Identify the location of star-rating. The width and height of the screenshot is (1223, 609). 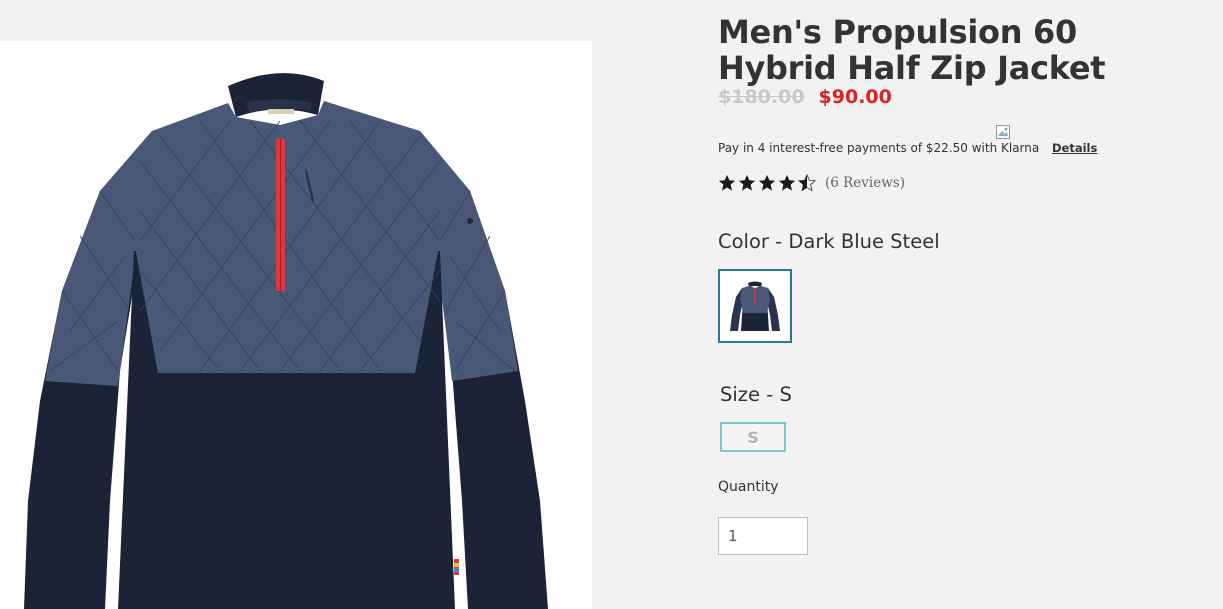
(767, 183).